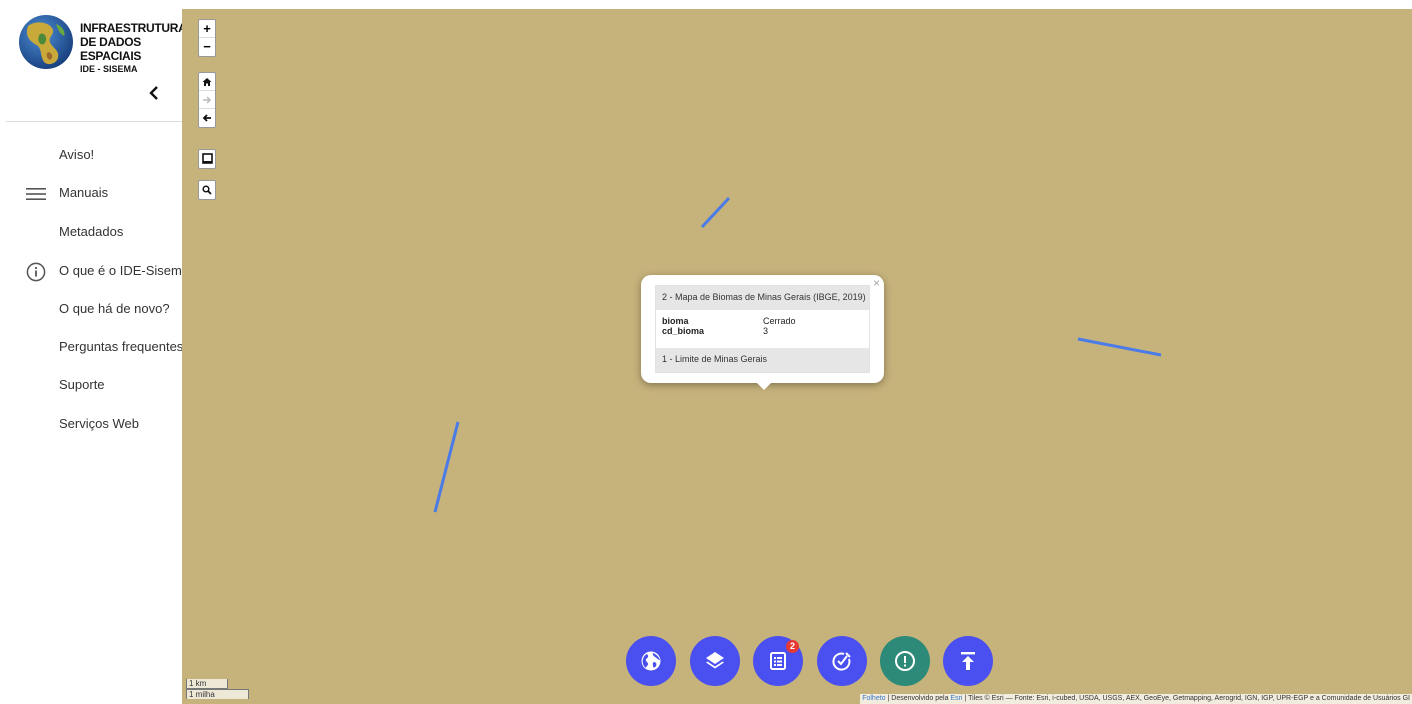 The image size is (1412, 704). I want to click on edit-check-icon, so click(841, 661).